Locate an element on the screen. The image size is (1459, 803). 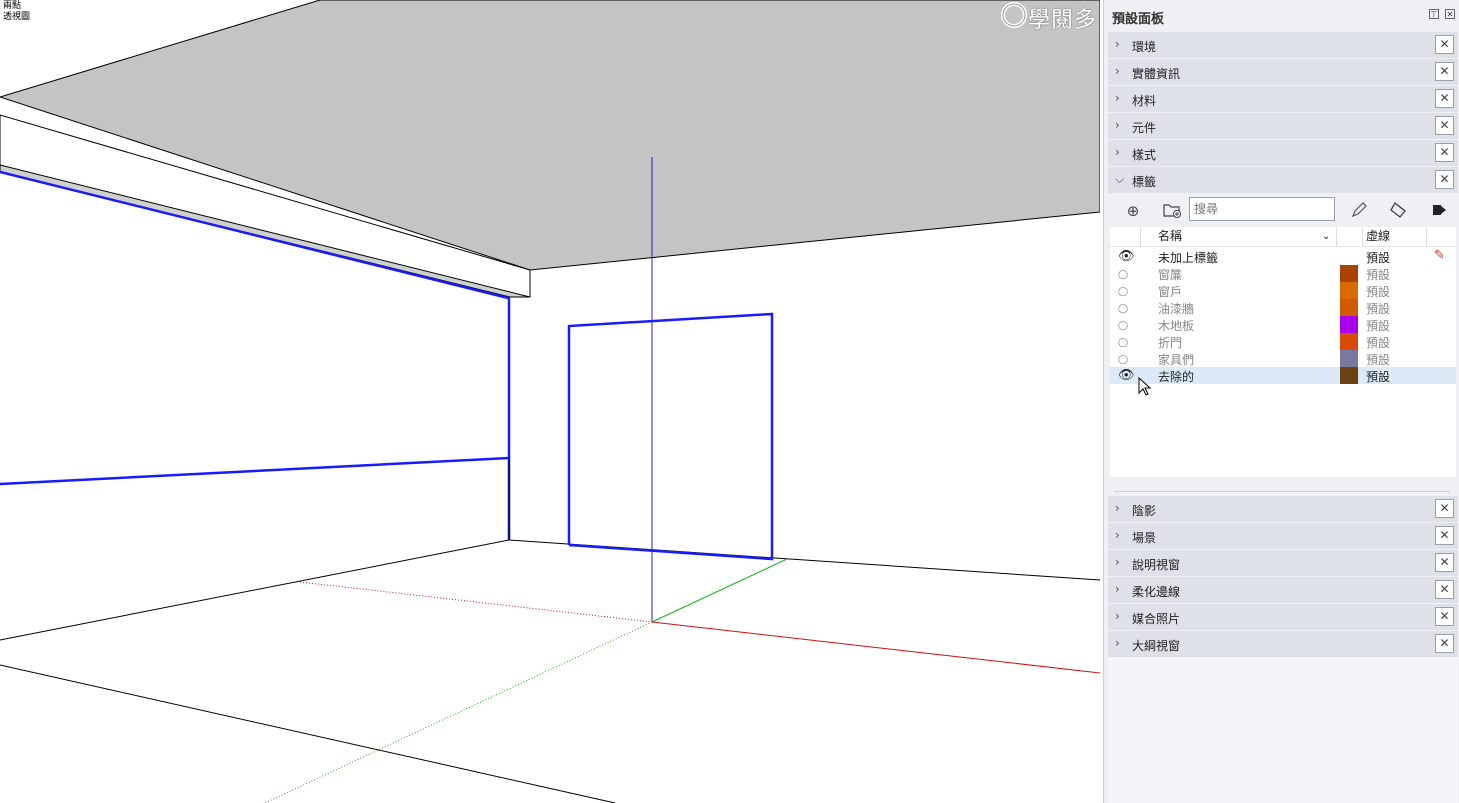
tag-row: ◯ 木地板 預設 is located at coordinates (1283, 324).